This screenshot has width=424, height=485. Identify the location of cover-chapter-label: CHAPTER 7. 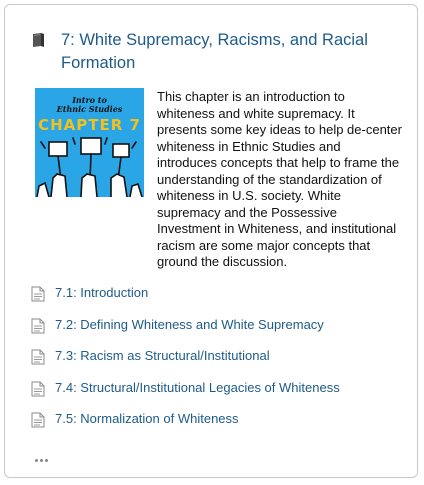
(89, 125).